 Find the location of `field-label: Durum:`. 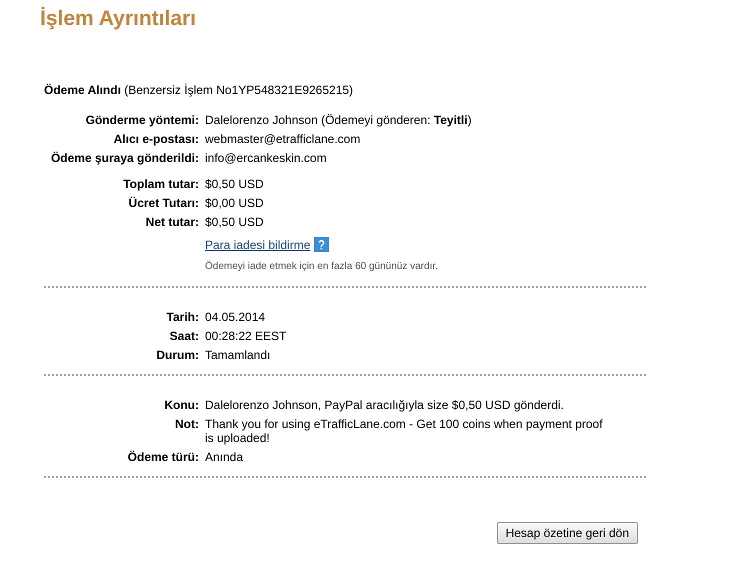

field-label: Durum: is located at coordinates (177, 355).